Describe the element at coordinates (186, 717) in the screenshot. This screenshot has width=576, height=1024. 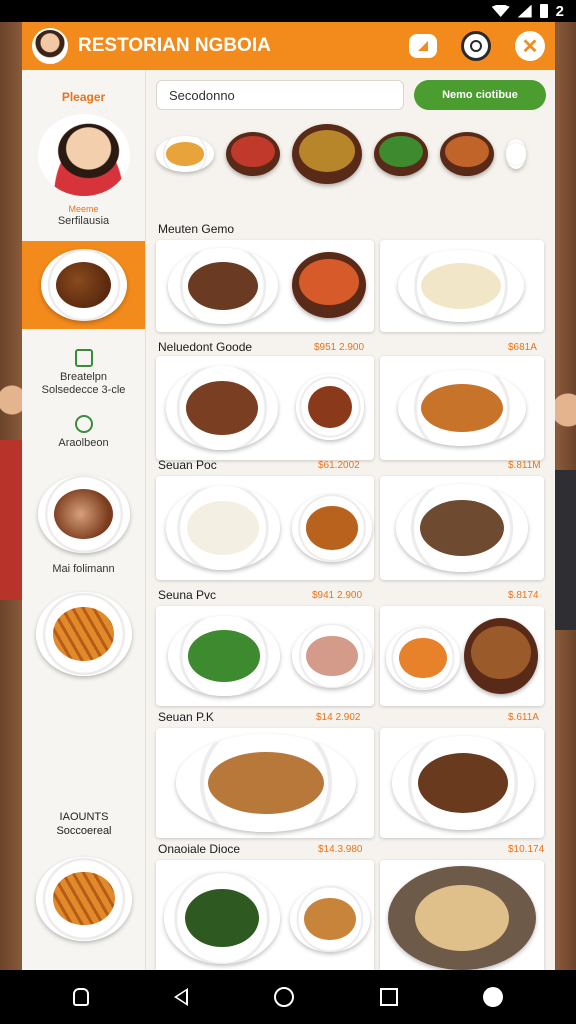
I see `section-title: Seuan P.K` at that location.